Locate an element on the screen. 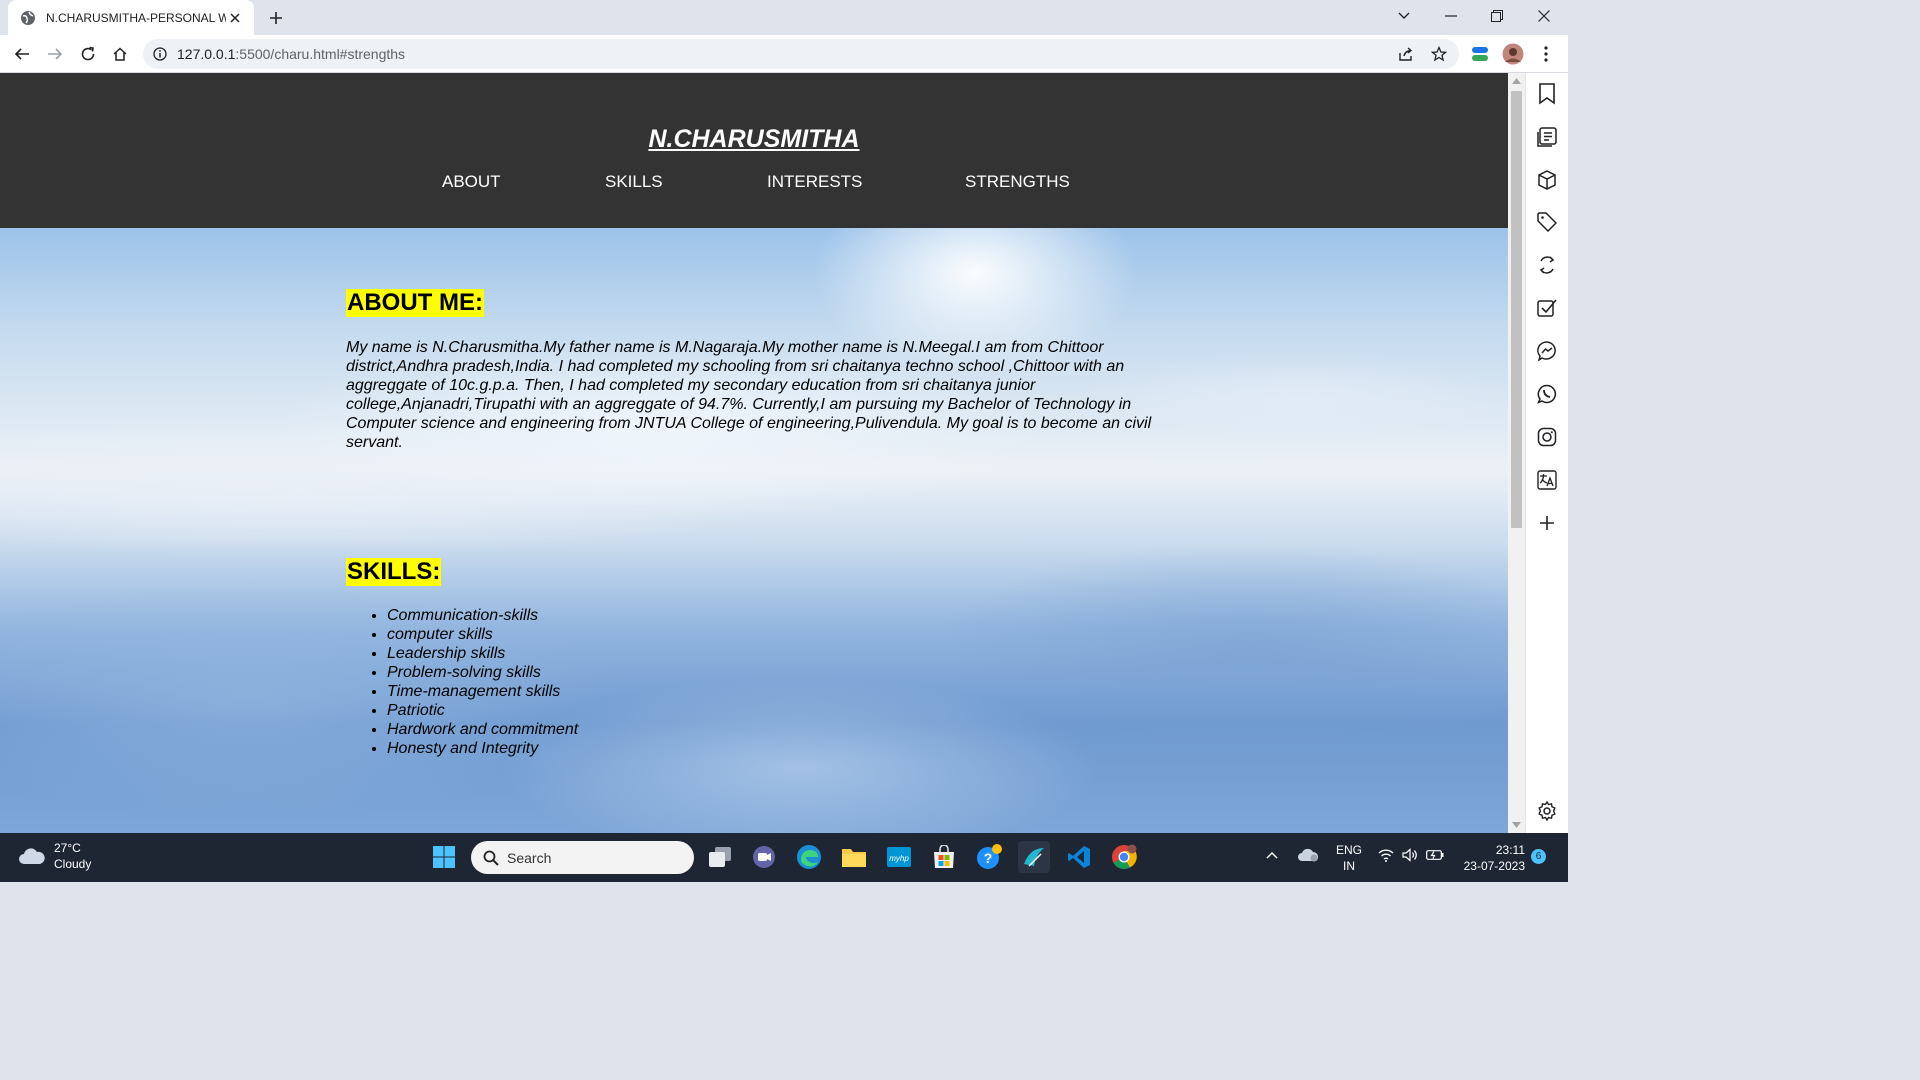  time: 23:11 is located at coordinates (1510, 850).